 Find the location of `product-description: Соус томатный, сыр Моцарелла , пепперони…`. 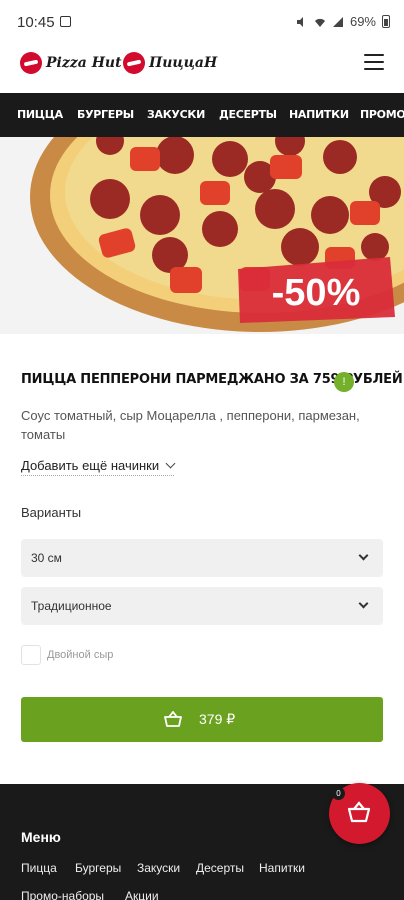

product-description: Соус томатный, сыр Моцарелла , пепперони… is located at coordinates (190, 425).